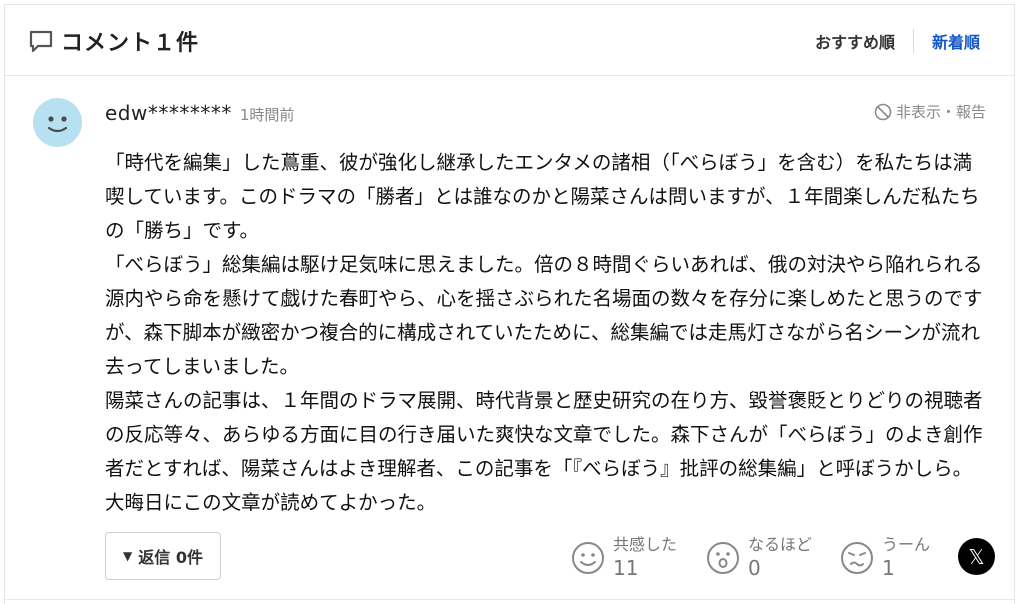 The image size is (1020, 604). What do you see at coordinates (855, 41) in the screenshot?
I see `sort-recommended-button: おすすめ順` at bounding box center [855, 41].